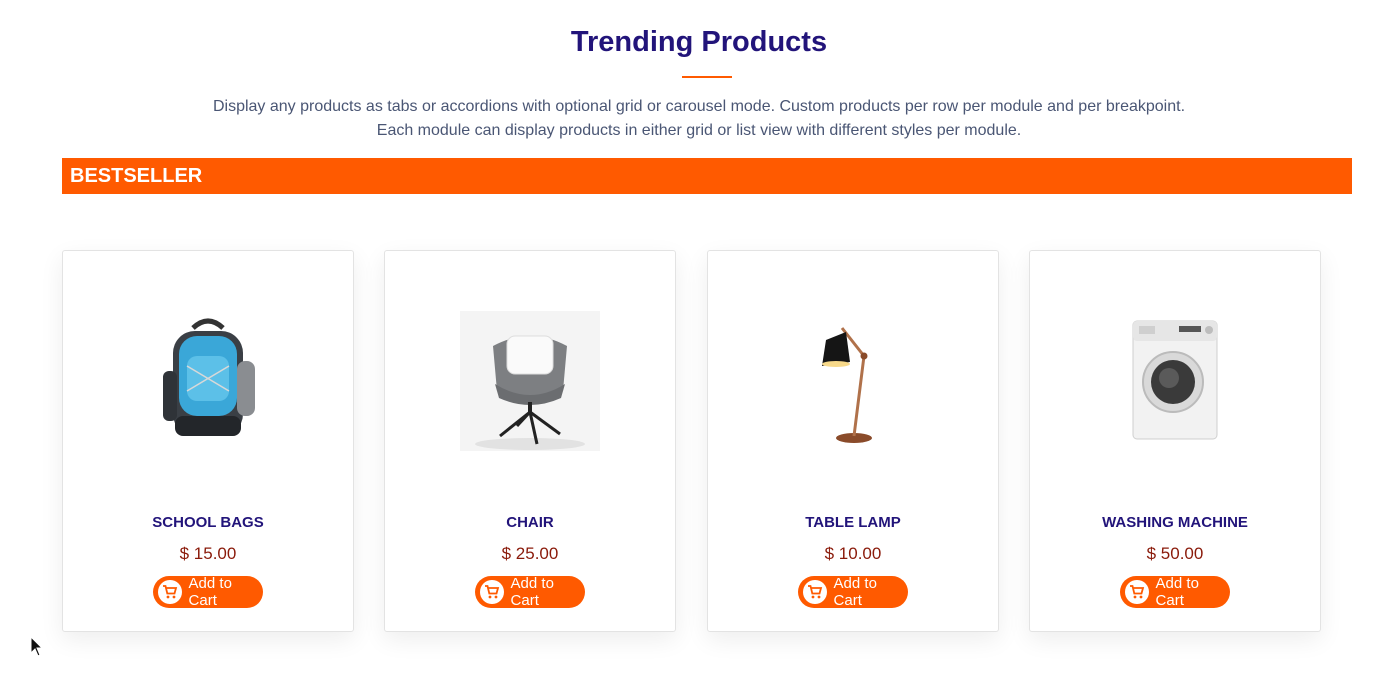 This screenshot has width=1398, height=678. Describe the element at coordinates (699, 42) in the screenshot. I see `section-title: Trending Products` at that location.